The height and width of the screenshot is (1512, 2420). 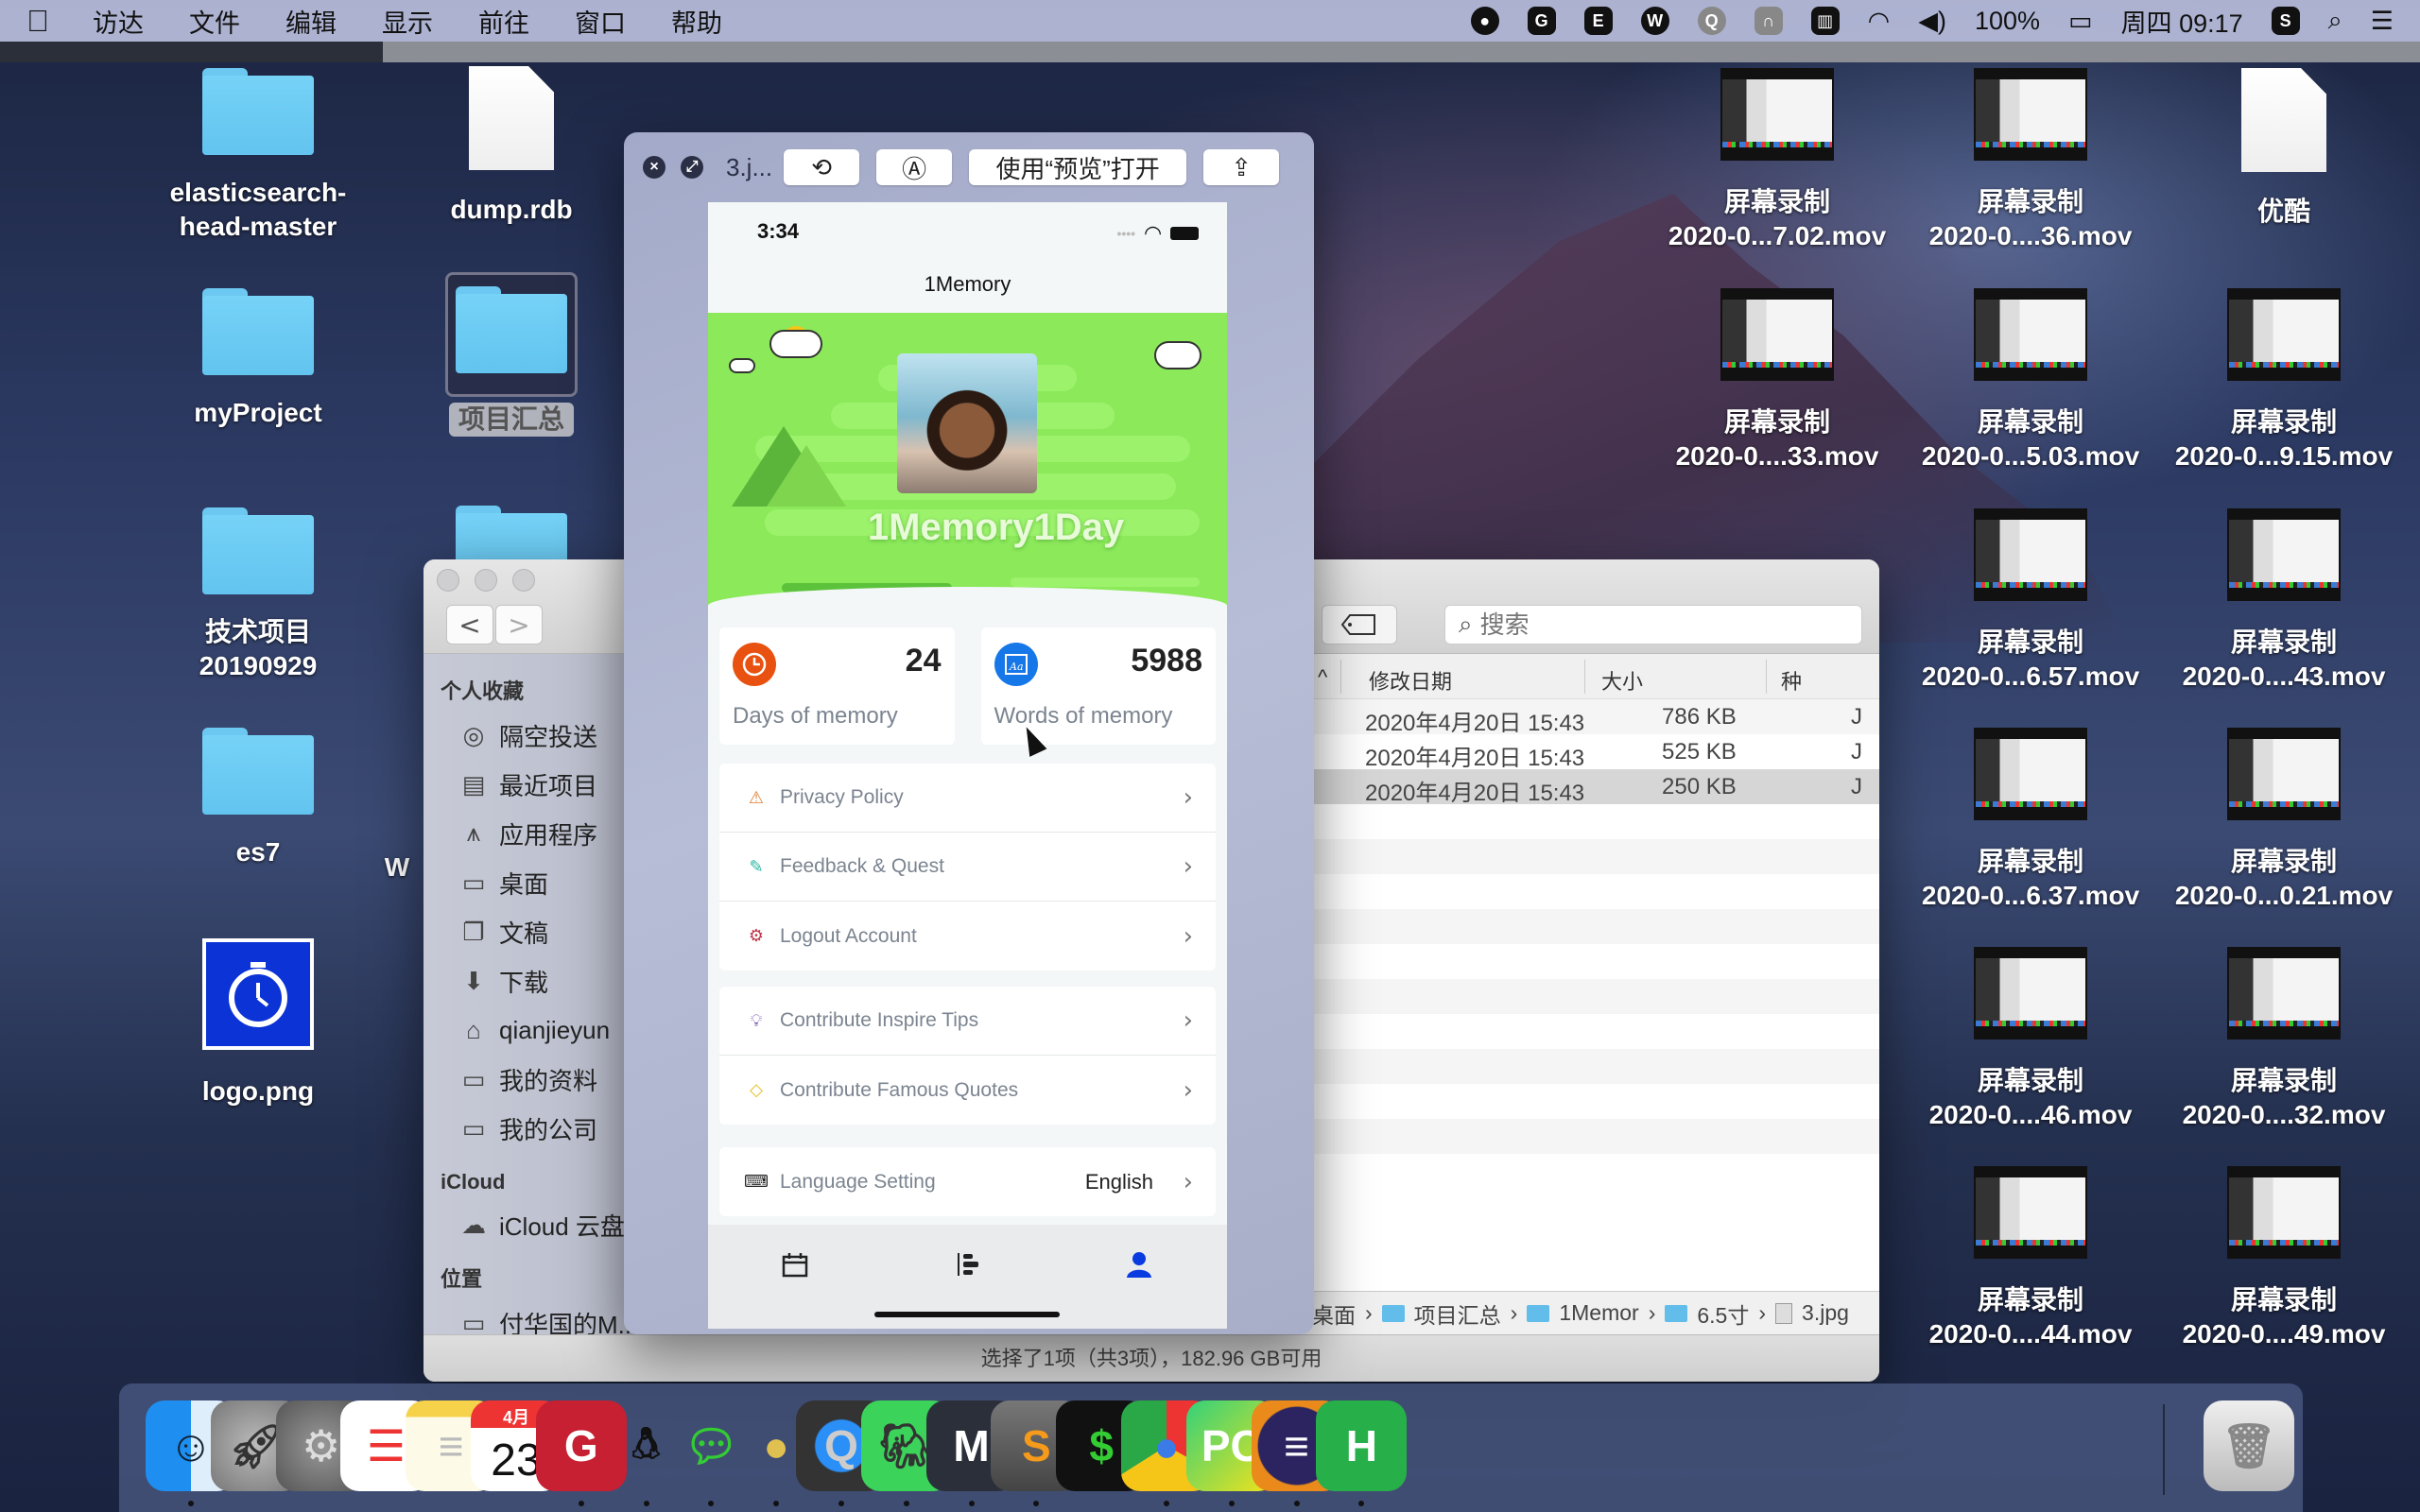 I want to click on file-row: 2020年4月20日 15:43 525 KB J, so click(x=1591, y=752).